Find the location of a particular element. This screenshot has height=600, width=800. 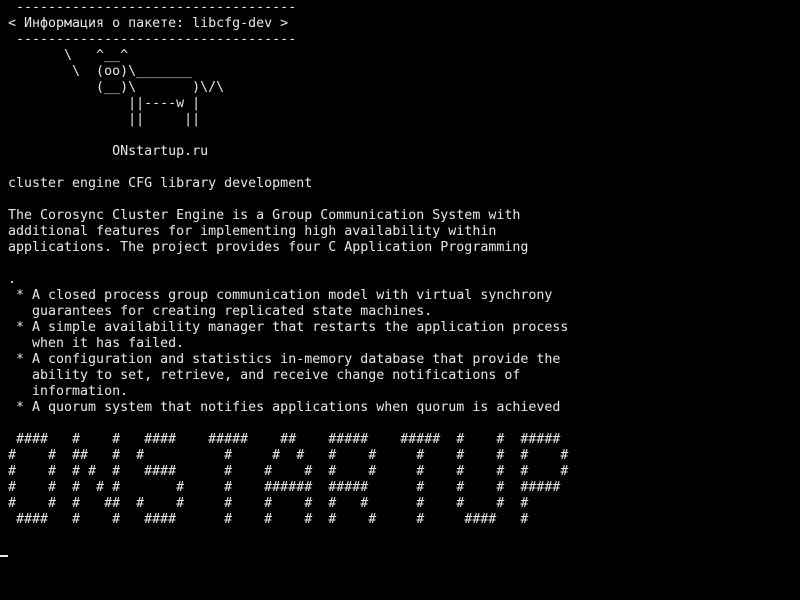

terminal-line: when it has failed. is located at coordinates (96, 343).